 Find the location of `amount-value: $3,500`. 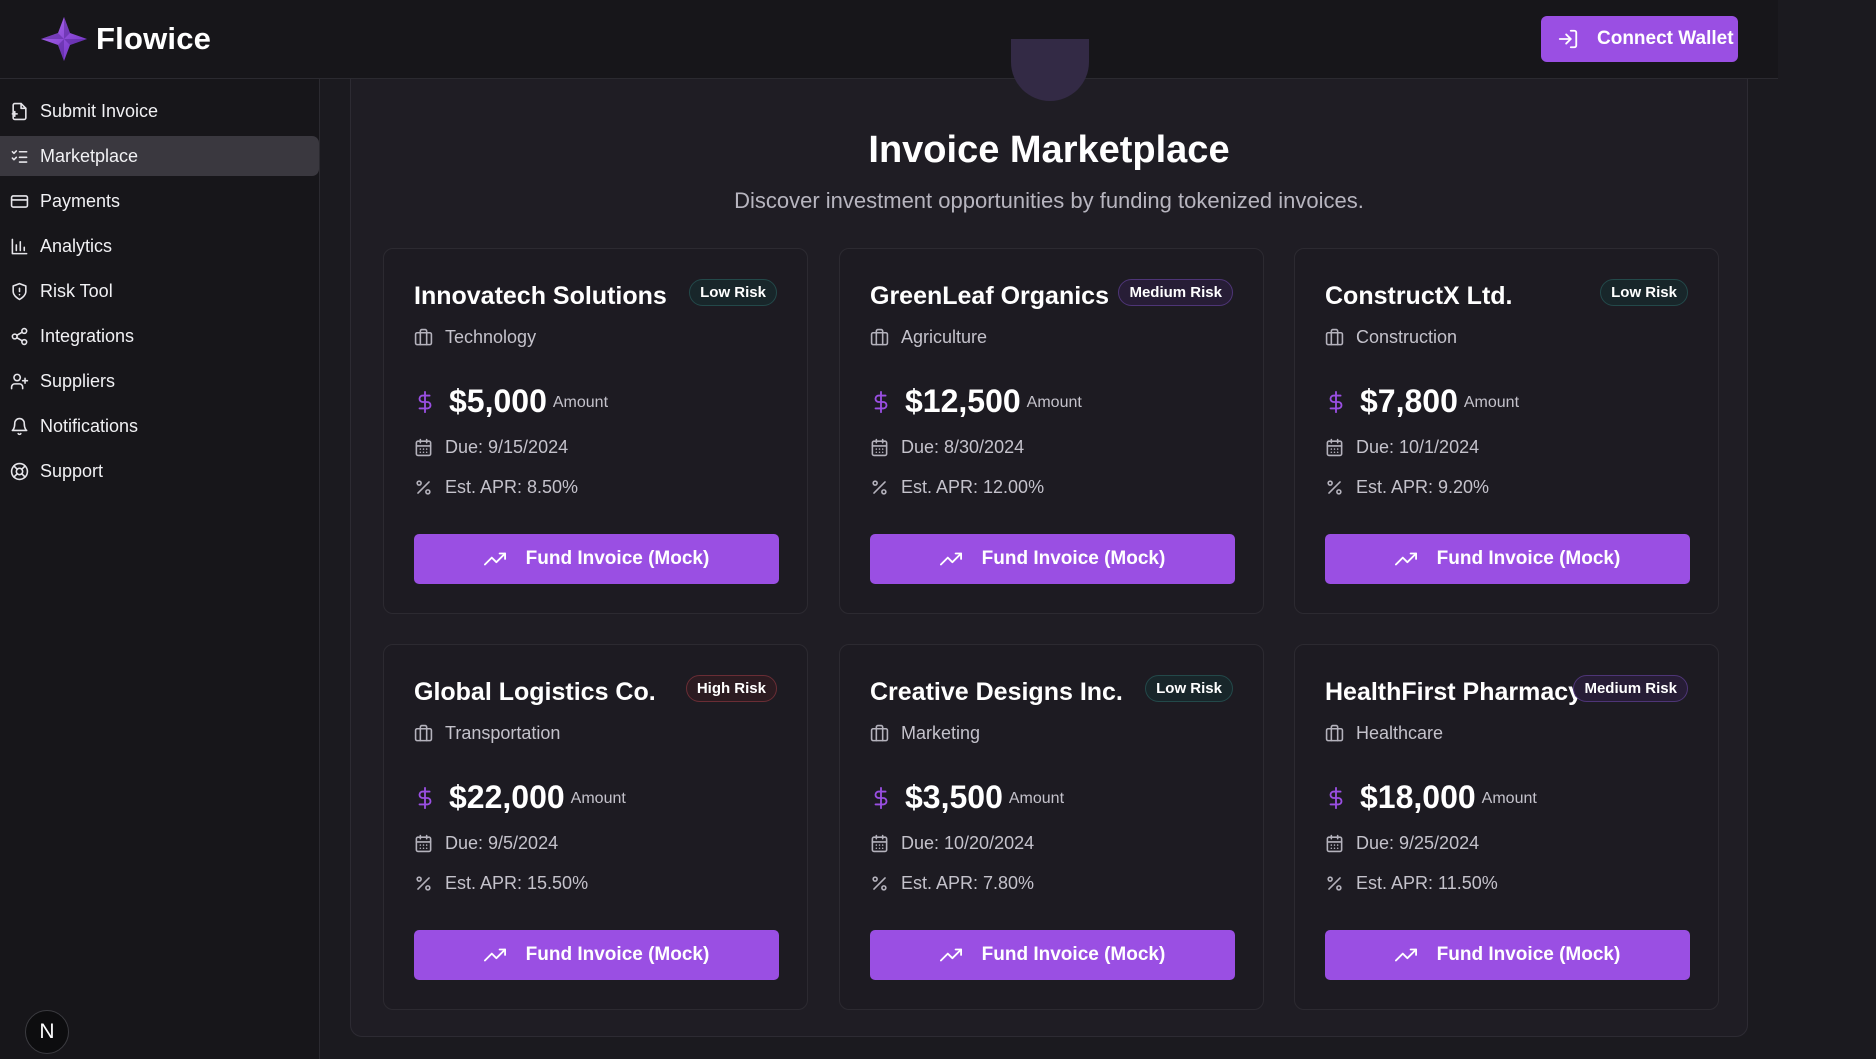

amount-value: $3,500 is located at coordinates (954, 797).